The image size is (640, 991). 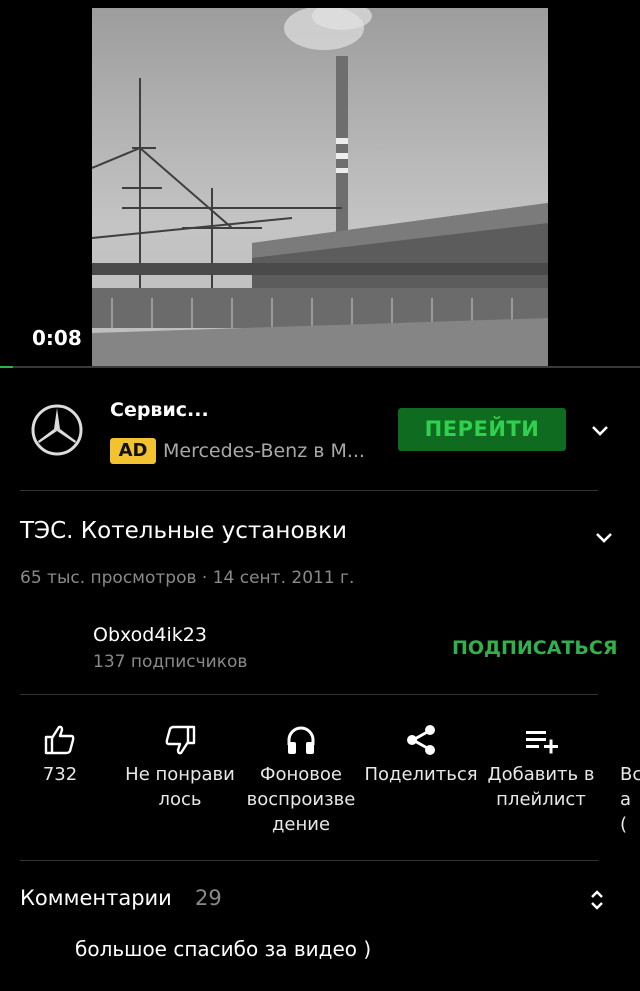 I want to click on more-action-button: Вс а (, so click(x=630, y=777).